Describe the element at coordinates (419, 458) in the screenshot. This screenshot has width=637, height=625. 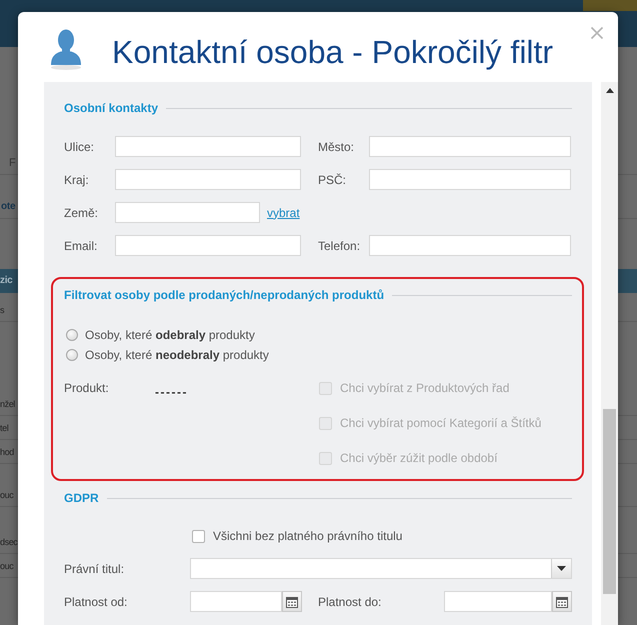
I see `checkbox-label: Chci výběr zúžit podle období` at that location.